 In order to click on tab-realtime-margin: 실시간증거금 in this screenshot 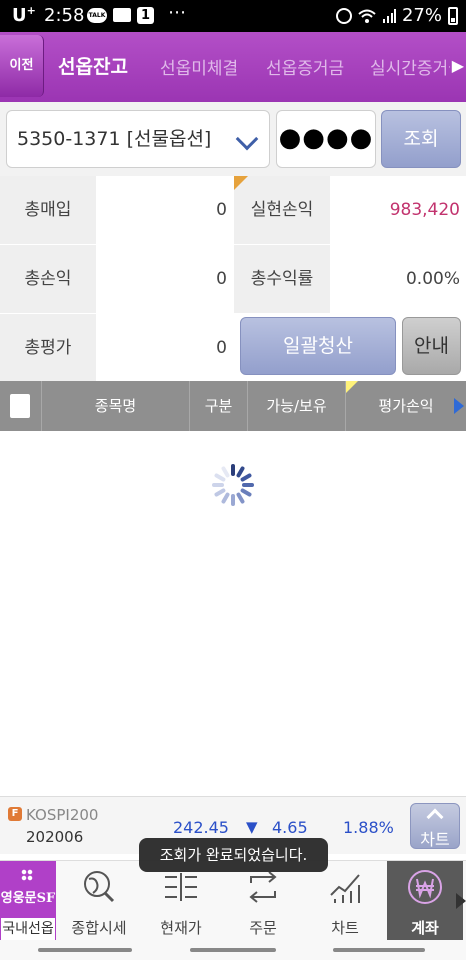, I will do `click(410, 66)`.